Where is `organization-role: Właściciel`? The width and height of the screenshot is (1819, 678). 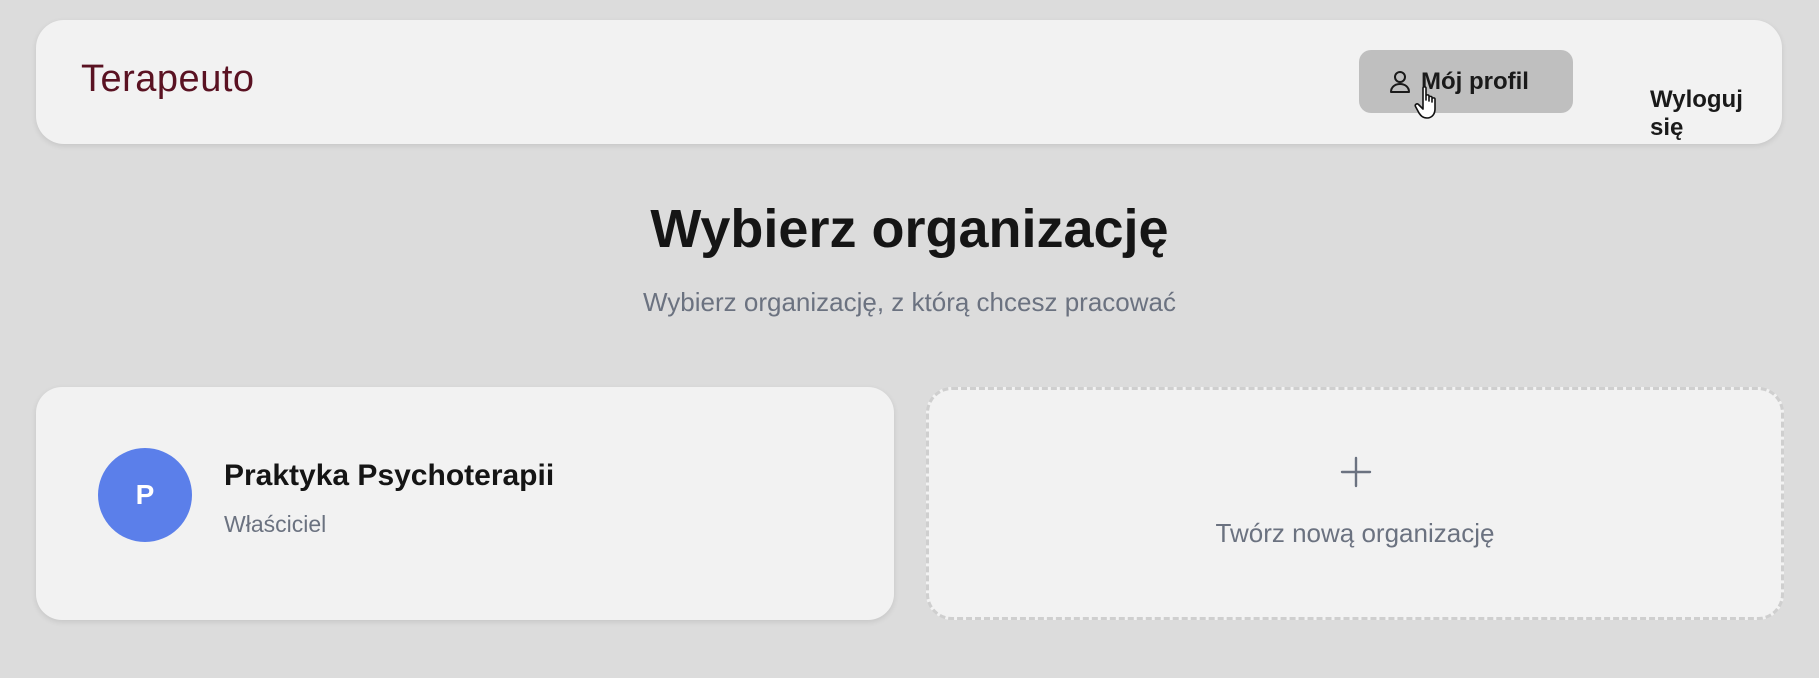 organization-role: Właściciel is located at coordinates (275, 524).